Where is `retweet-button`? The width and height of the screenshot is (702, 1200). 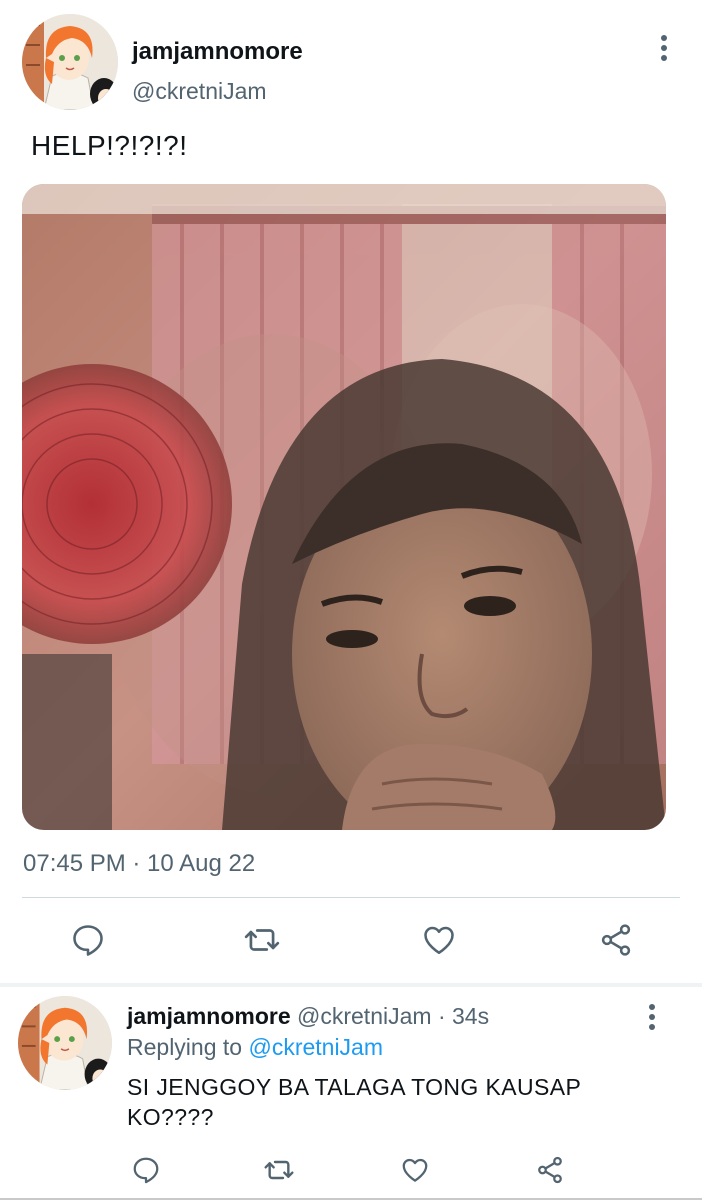 retweet-button is located at coordinates (262, 940).